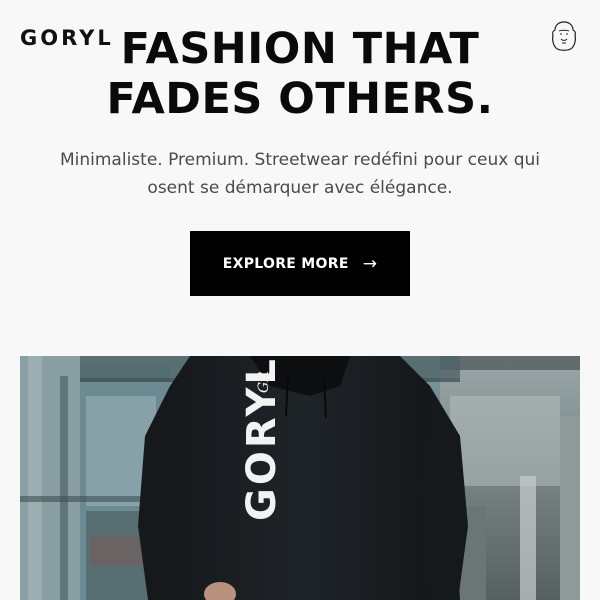  I want to click on hoodie-print-monogram: GR, so click(264, 382).